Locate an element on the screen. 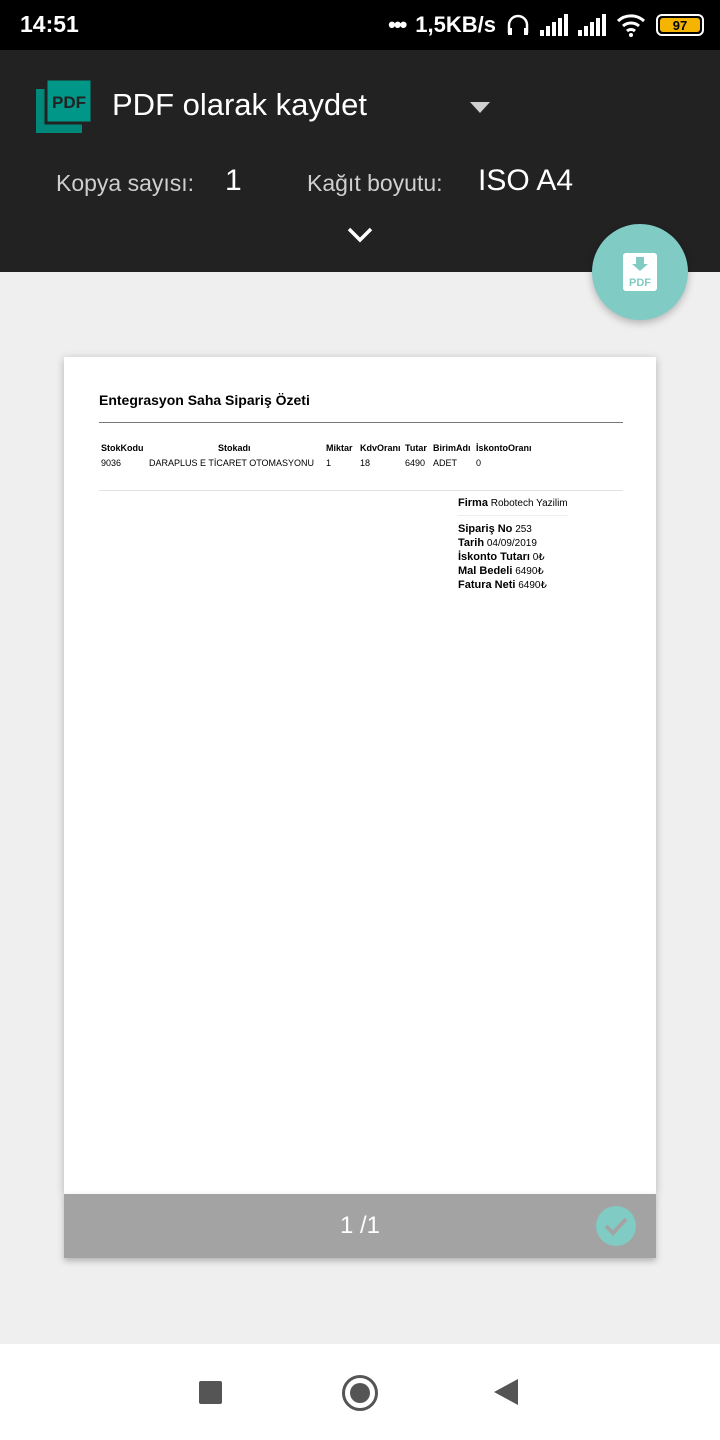 The height and width of the screenshot is (1440, 720). copies-value: 1 is located at coordinates (233, 181).